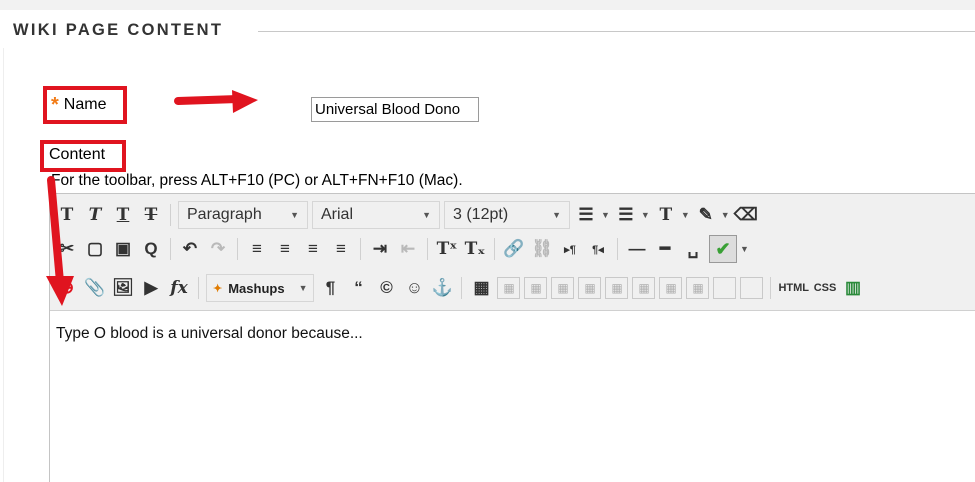 This screenshot has height=482, width=975. I want to click on required-asterisk-icon: *, so click(55, 105).